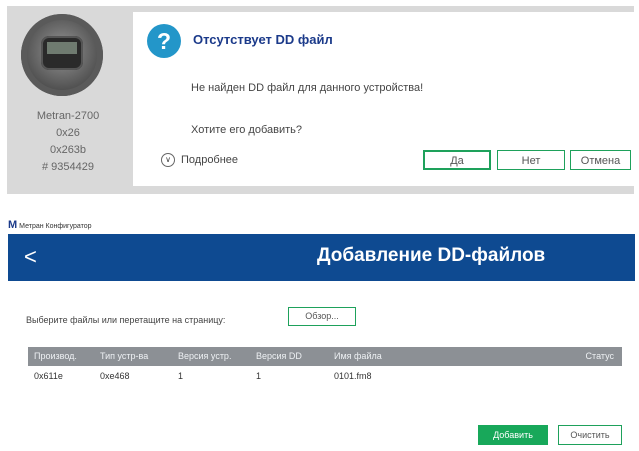  What do you see at coordinates (13, 225) in the screenshot?
I see `app-logo: M` at bounding box center [13, 225].